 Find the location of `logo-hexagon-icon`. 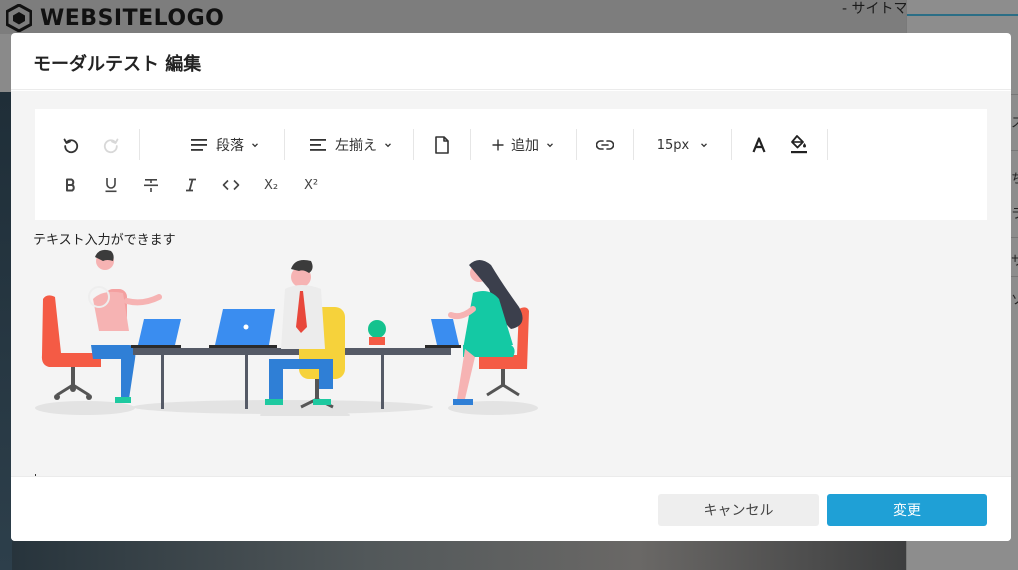

logo-hexagon-icon is located at coordinates (19, 18).